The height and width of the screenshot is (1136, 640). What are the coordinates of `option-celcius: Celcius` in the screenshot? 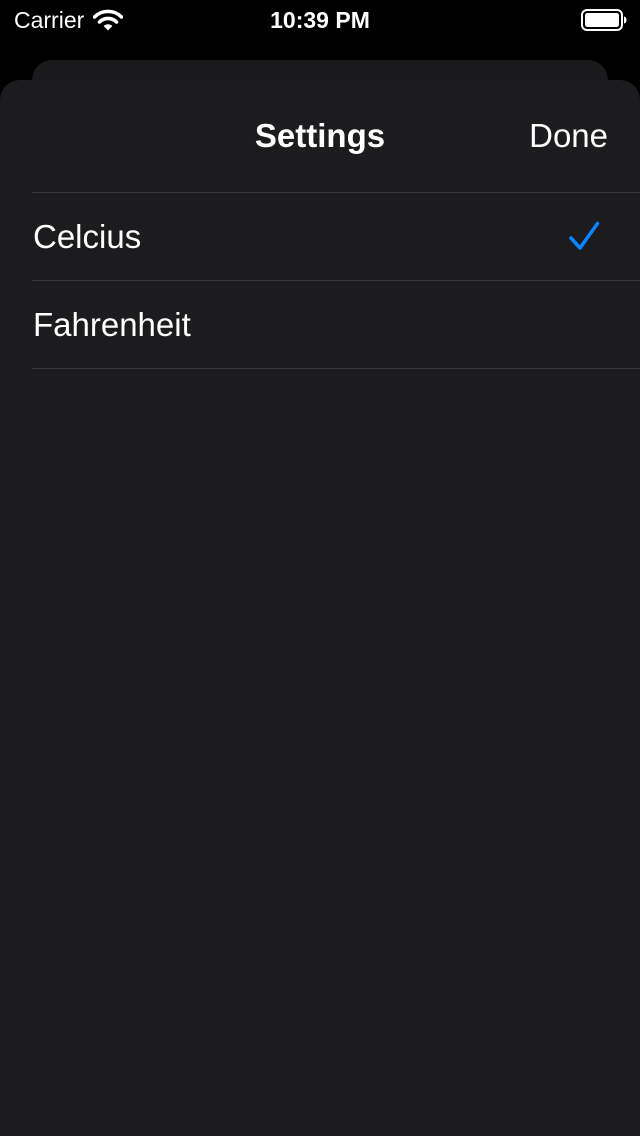 It's located at (320, 236).